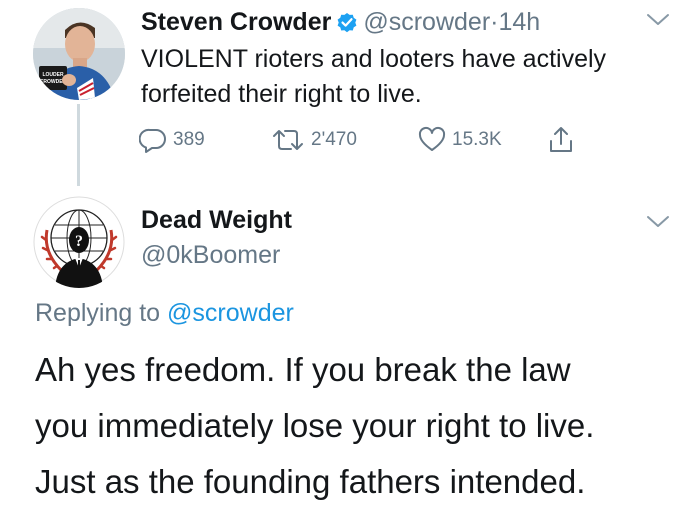 The width and height of the screenshot is (700, 521). Describe the element at coordinates (315, 425) in the screenshot. I see `reply-text-line: you immediately lose your right to live.` at that location.